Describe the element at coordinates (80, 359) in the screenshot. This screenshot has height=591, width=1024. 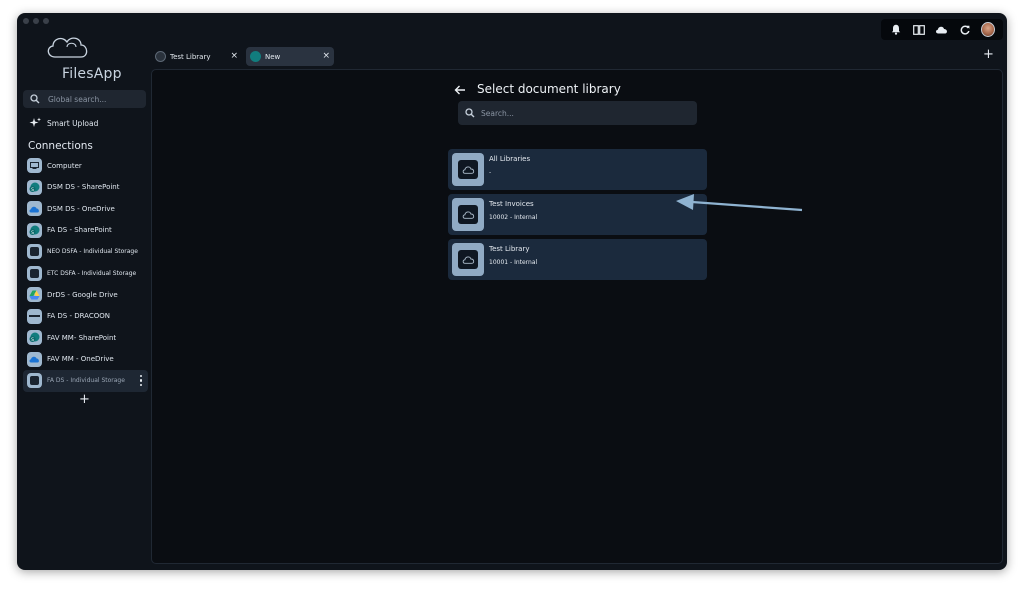
I see `connection-label: FAV MM - OneDrive` at that location.